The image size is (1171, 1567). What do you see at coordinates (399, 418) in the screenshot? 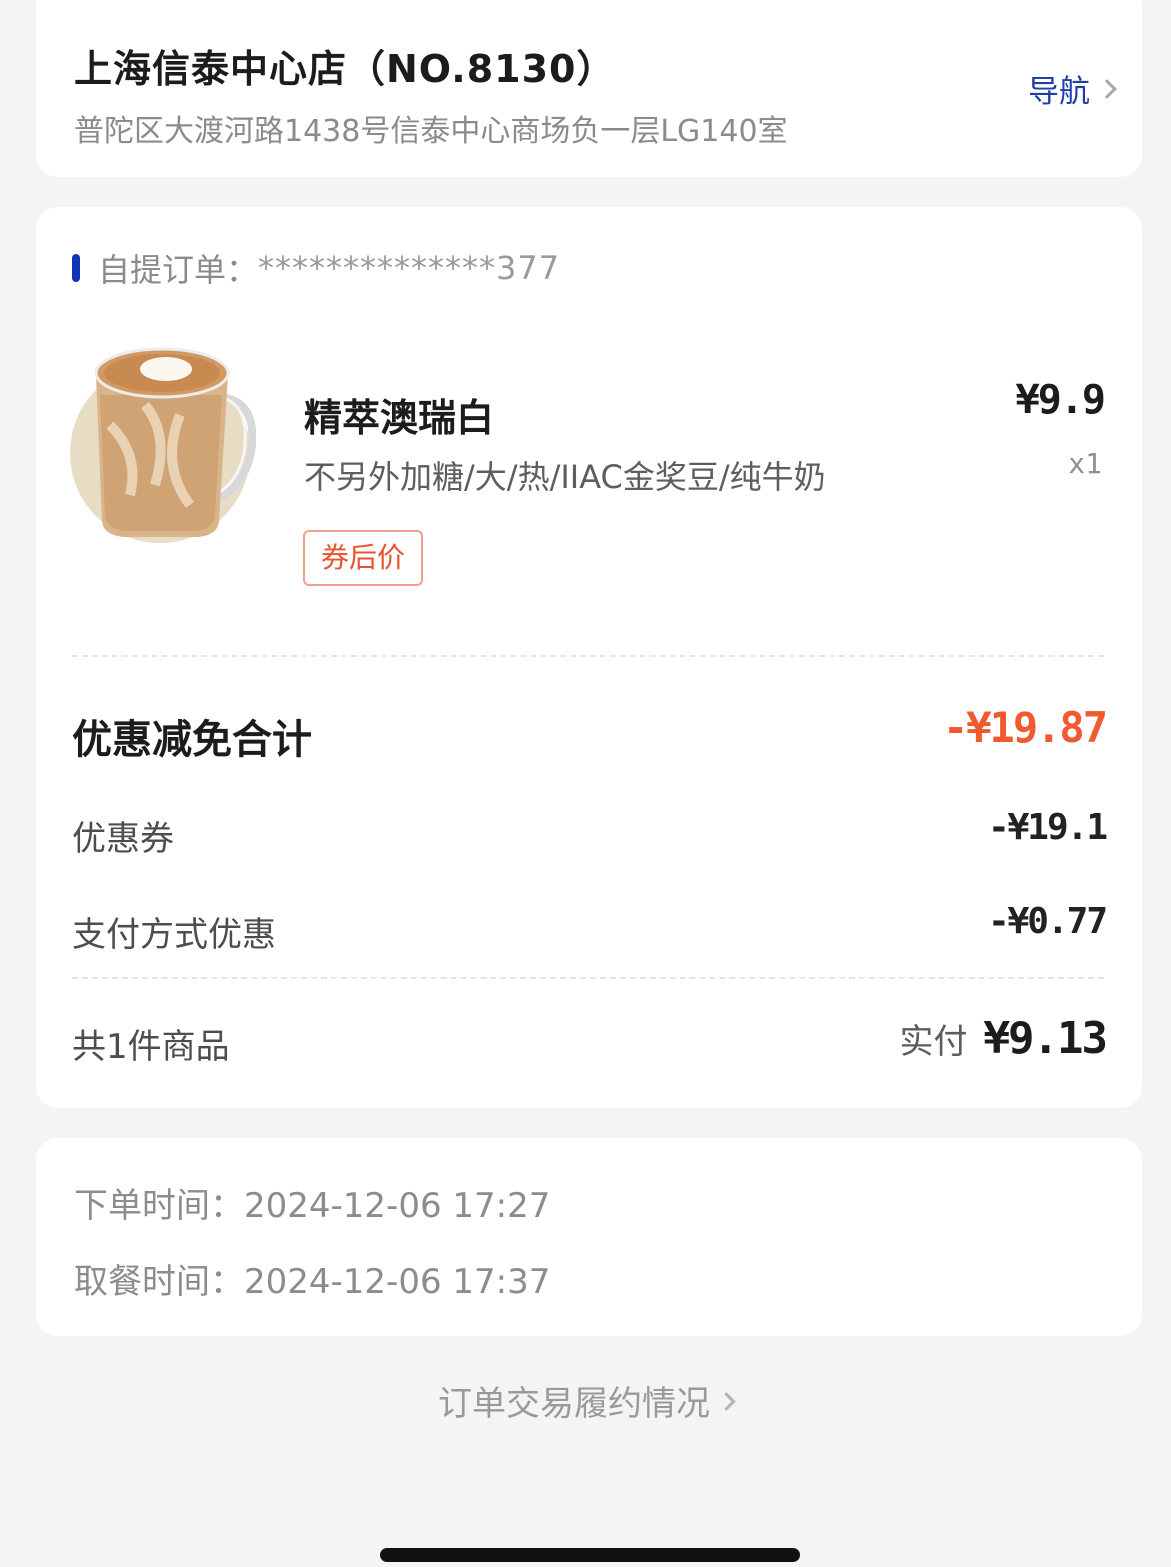
I see `product-name: 精萃澳瑞白` at bounding box center [399, 418].